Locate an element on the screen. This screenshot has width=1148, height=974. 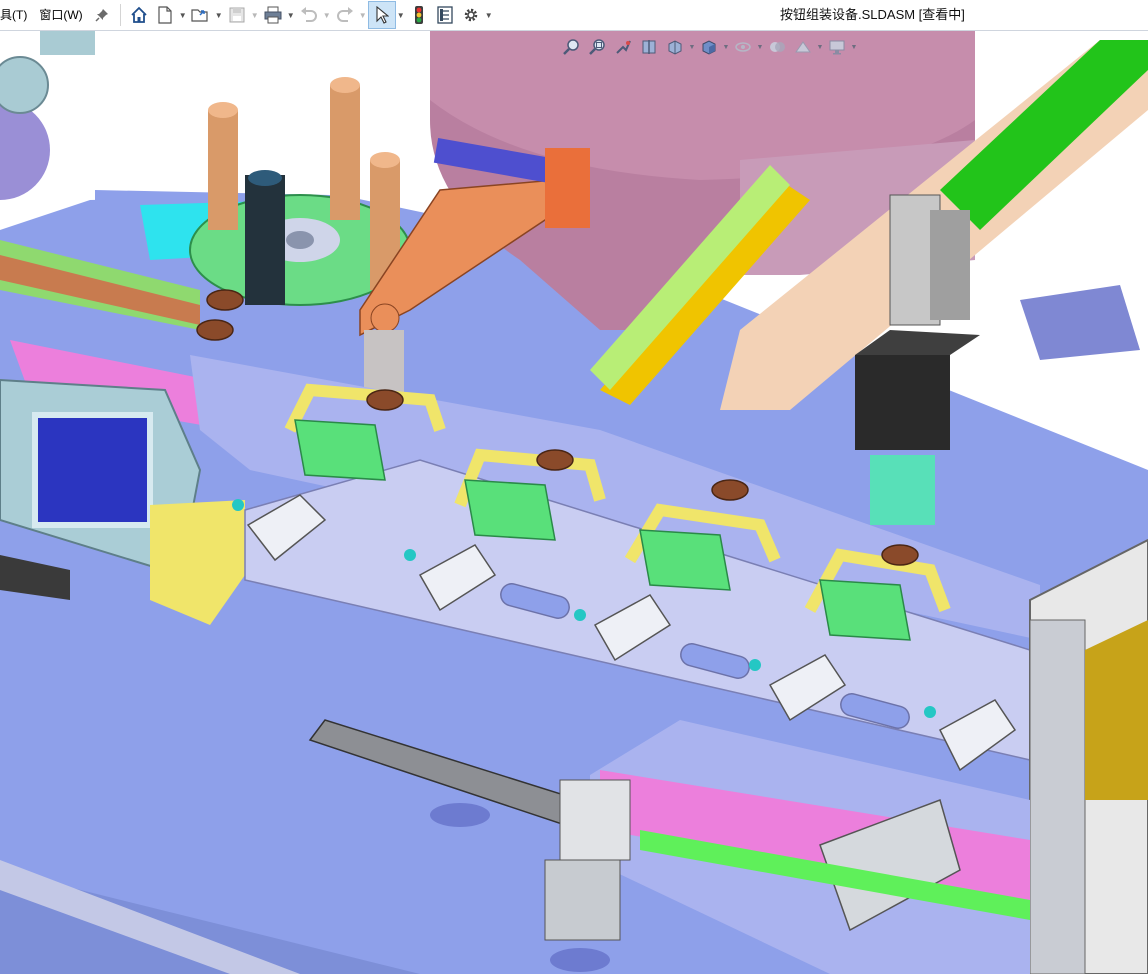
motor is located at coordinates (902, 402).